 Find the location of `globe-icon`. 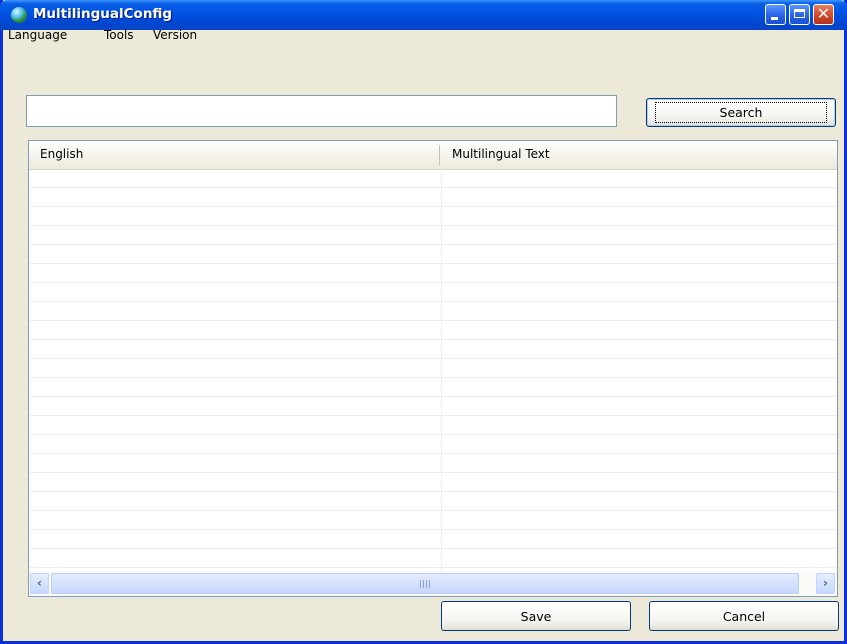

globe-icon is located at coordinates (19, 15).